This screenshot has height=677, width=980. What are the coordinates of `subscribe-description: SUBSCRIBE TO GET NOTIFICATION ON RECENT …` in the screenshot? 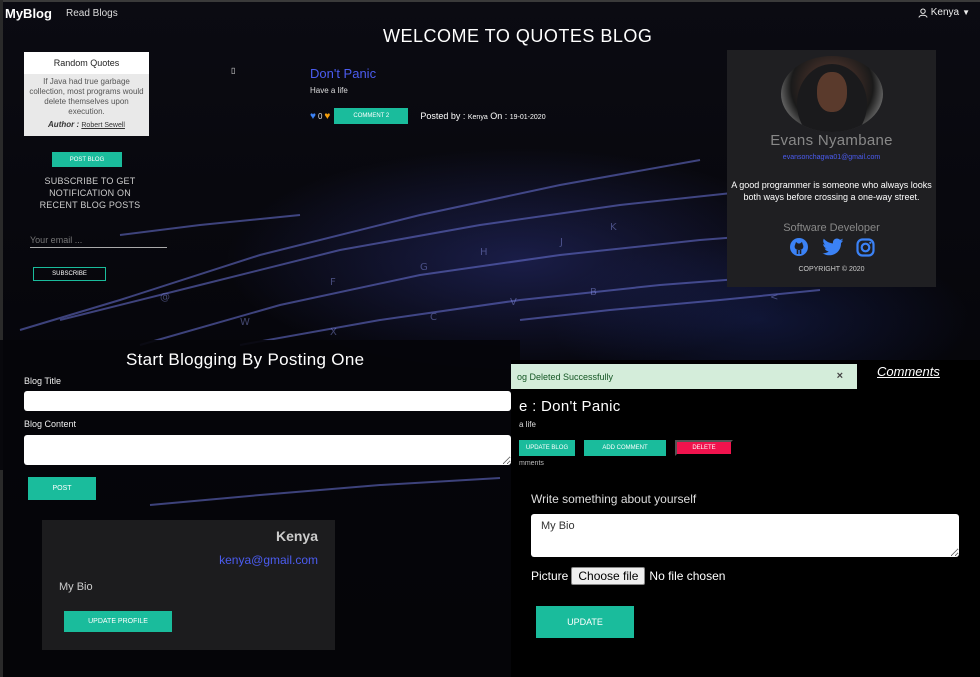 It's located at (90, 193).